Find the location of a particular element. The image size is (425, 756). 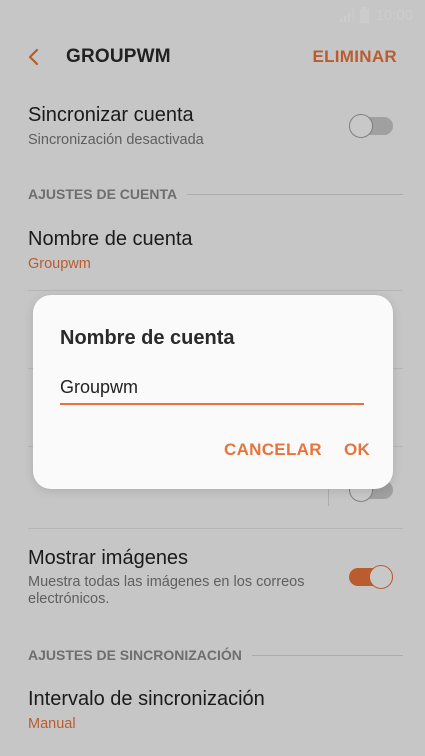

ok-button: OK is located at coordinates (357, 450).